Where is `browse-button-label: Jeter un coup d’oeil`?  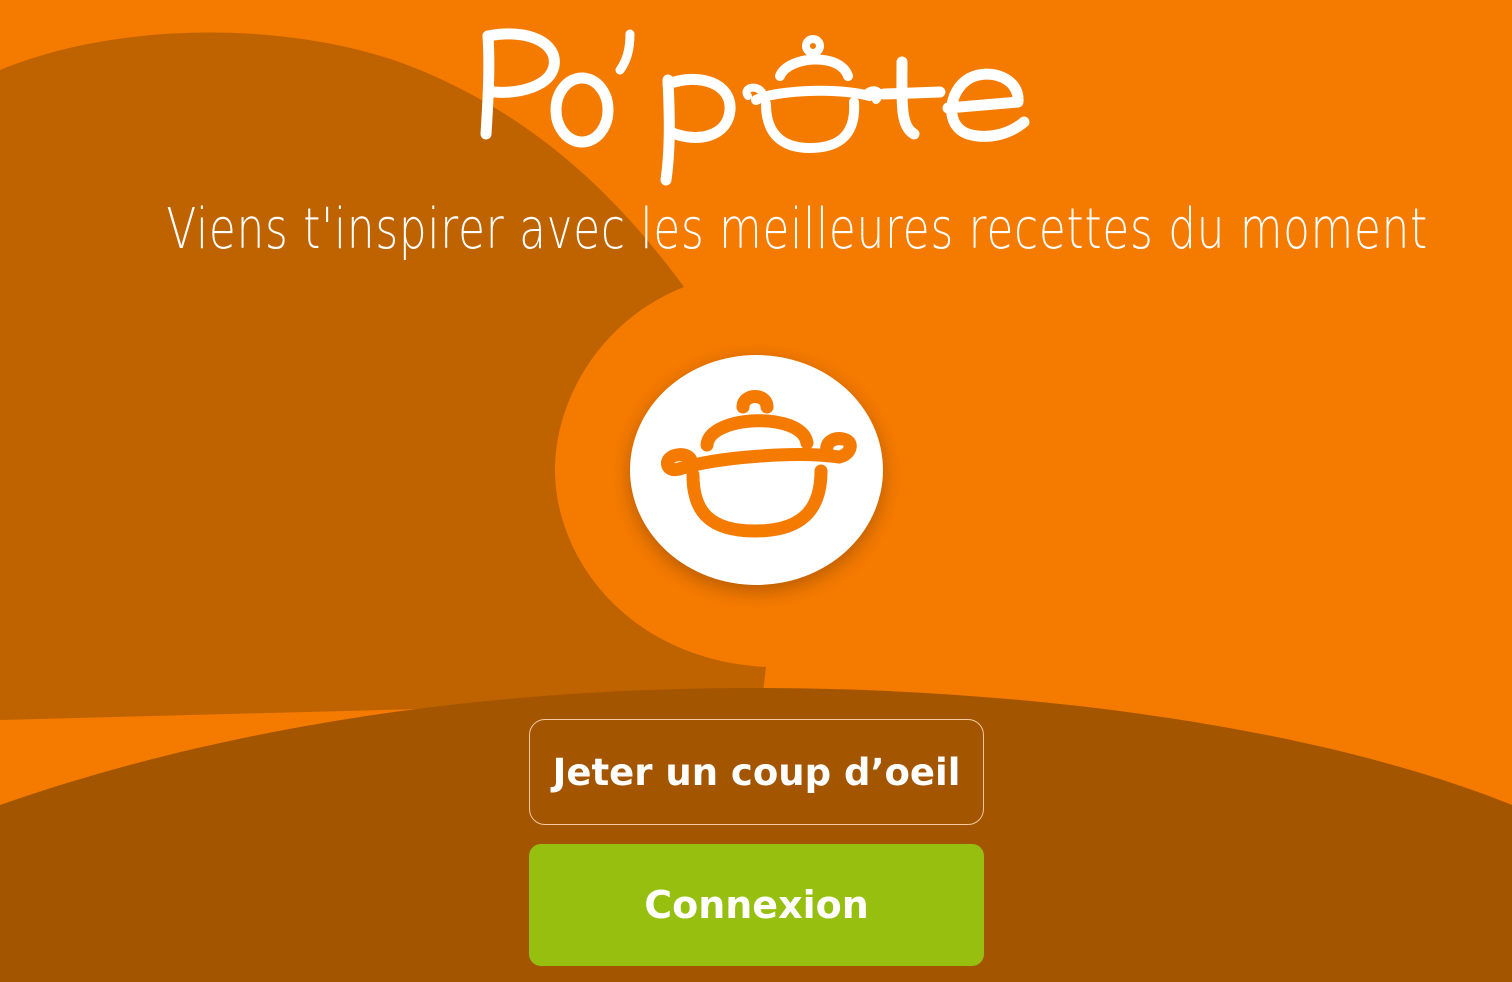
browse-button-label: Jeter un coup d’oeil is located at coordinates (756, 772).